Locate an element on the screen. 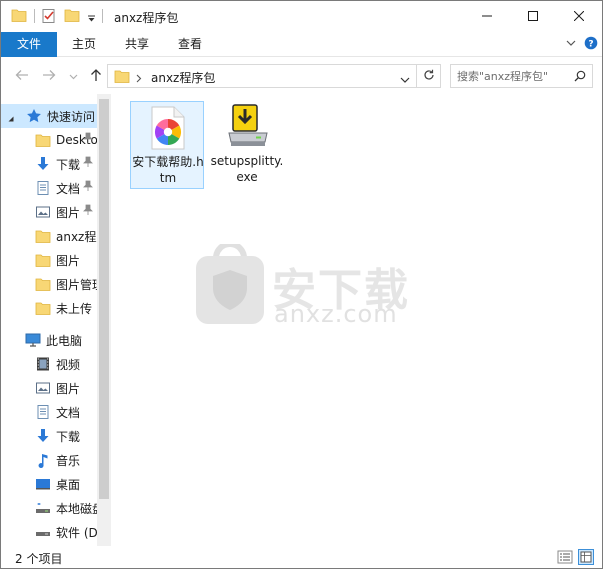 The width and height of the screenshot is (603, 569). nav-documents-pinned: 文档 is located at coordinates (49, 188).